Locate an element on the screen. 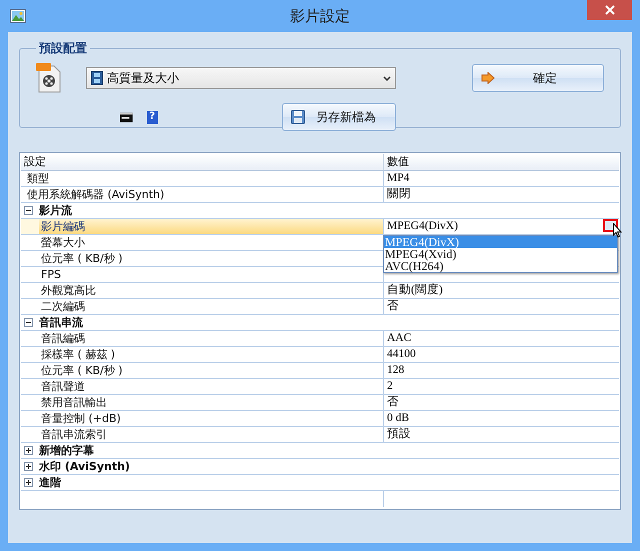 This screenshot has width=640, height=551. property-name: FPS is located at coordinates (211, 274).